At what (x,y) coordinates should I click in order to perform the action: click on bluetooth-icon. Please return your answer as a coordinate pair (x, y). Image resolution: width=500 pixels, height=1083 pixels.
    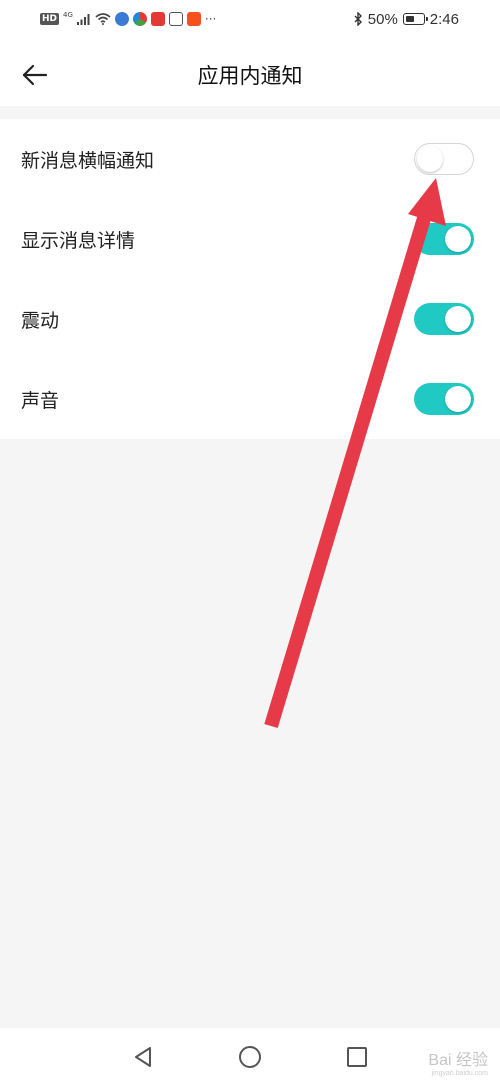
    Looking at the image, I should click on (358, 19).